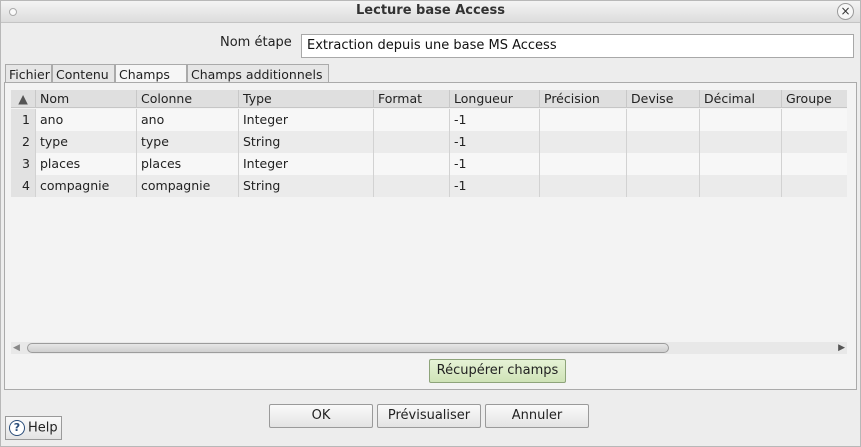 The width and height of the screenshot is (861, 447). Describe the element at coordinates (188, 99) in the screenshot. I see `column-header: Colonne` at that location.